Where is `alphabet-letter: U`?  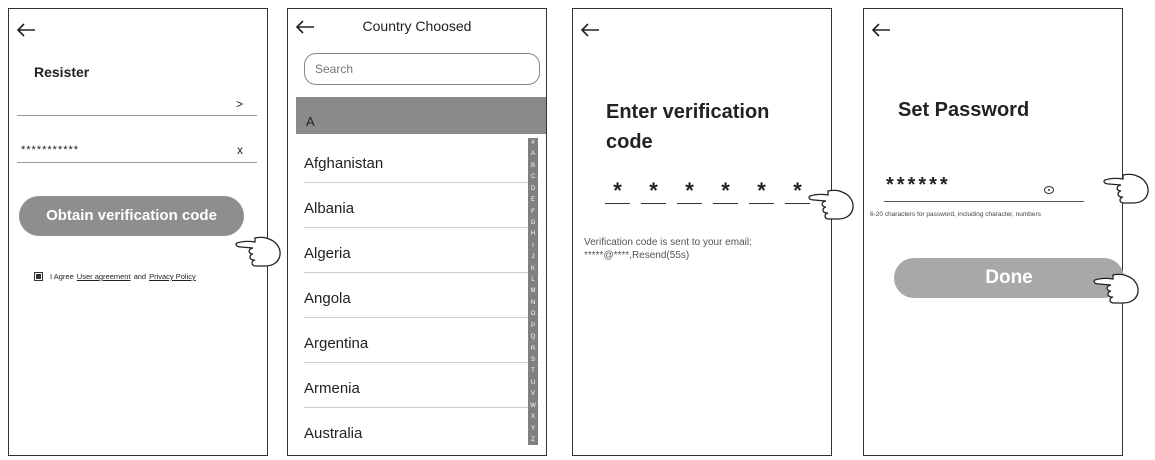 alphabet-letter: U is located at coordinates (533, 383).